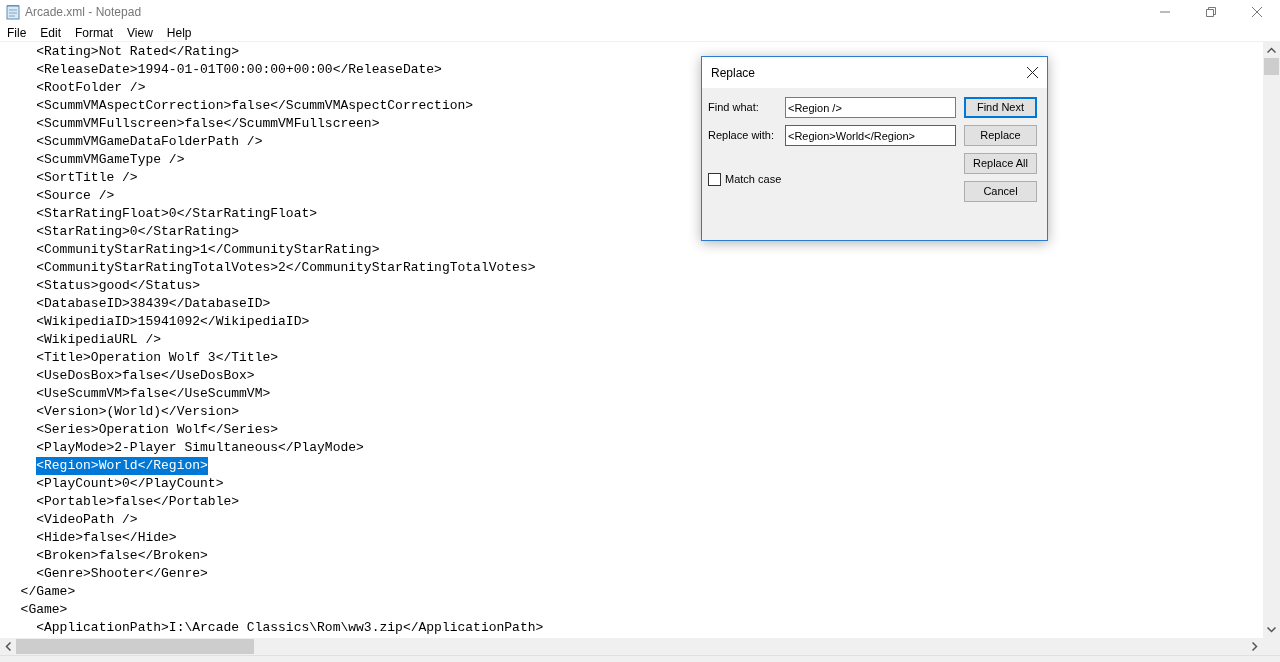  Describe the element at coordinates (1000, 135) in the screenshot. I see `dialog-button: Replace` at that location.